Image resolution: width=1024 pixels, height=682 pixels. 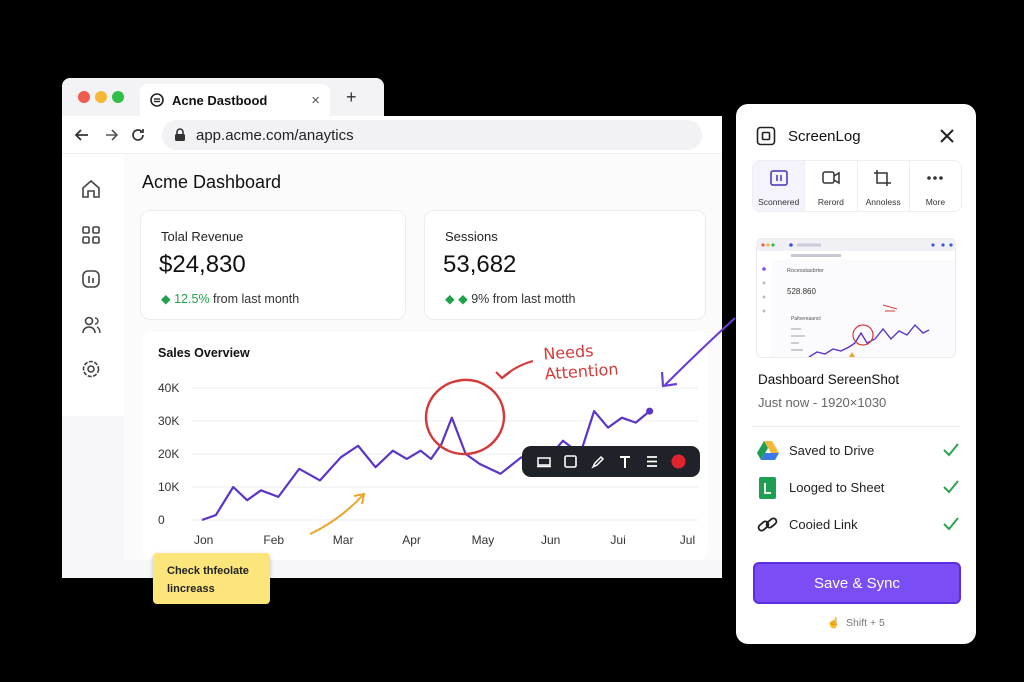 I want to click on screenlog-logo-icon, so click(x=766, y=136).